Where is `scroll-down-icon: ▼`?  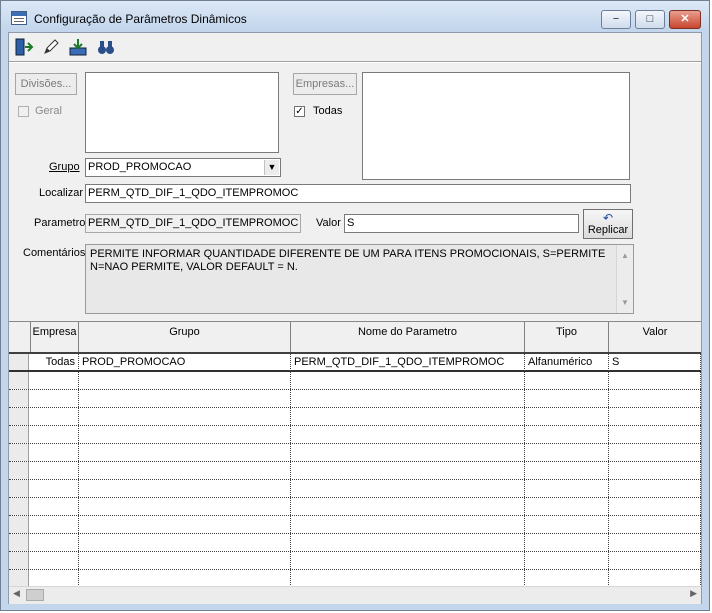 scroll-down-icon: ▼ is located at coordinates (625, 302).